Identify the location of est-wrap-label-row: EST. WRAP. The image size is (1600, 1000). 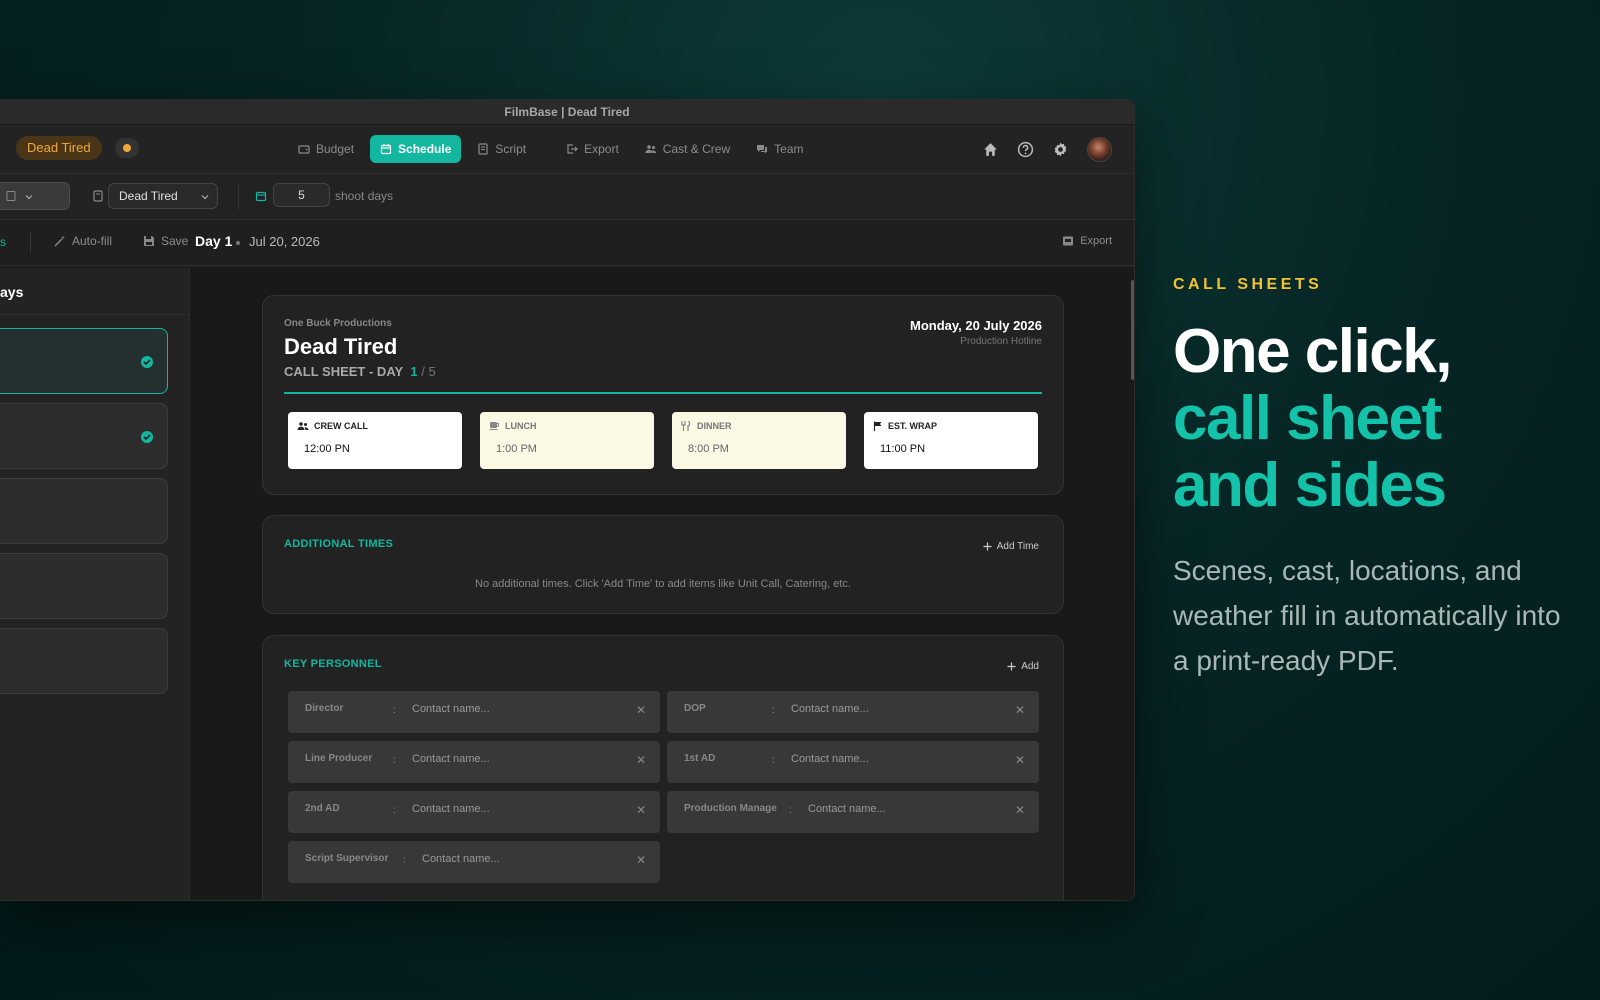
(905, 426).